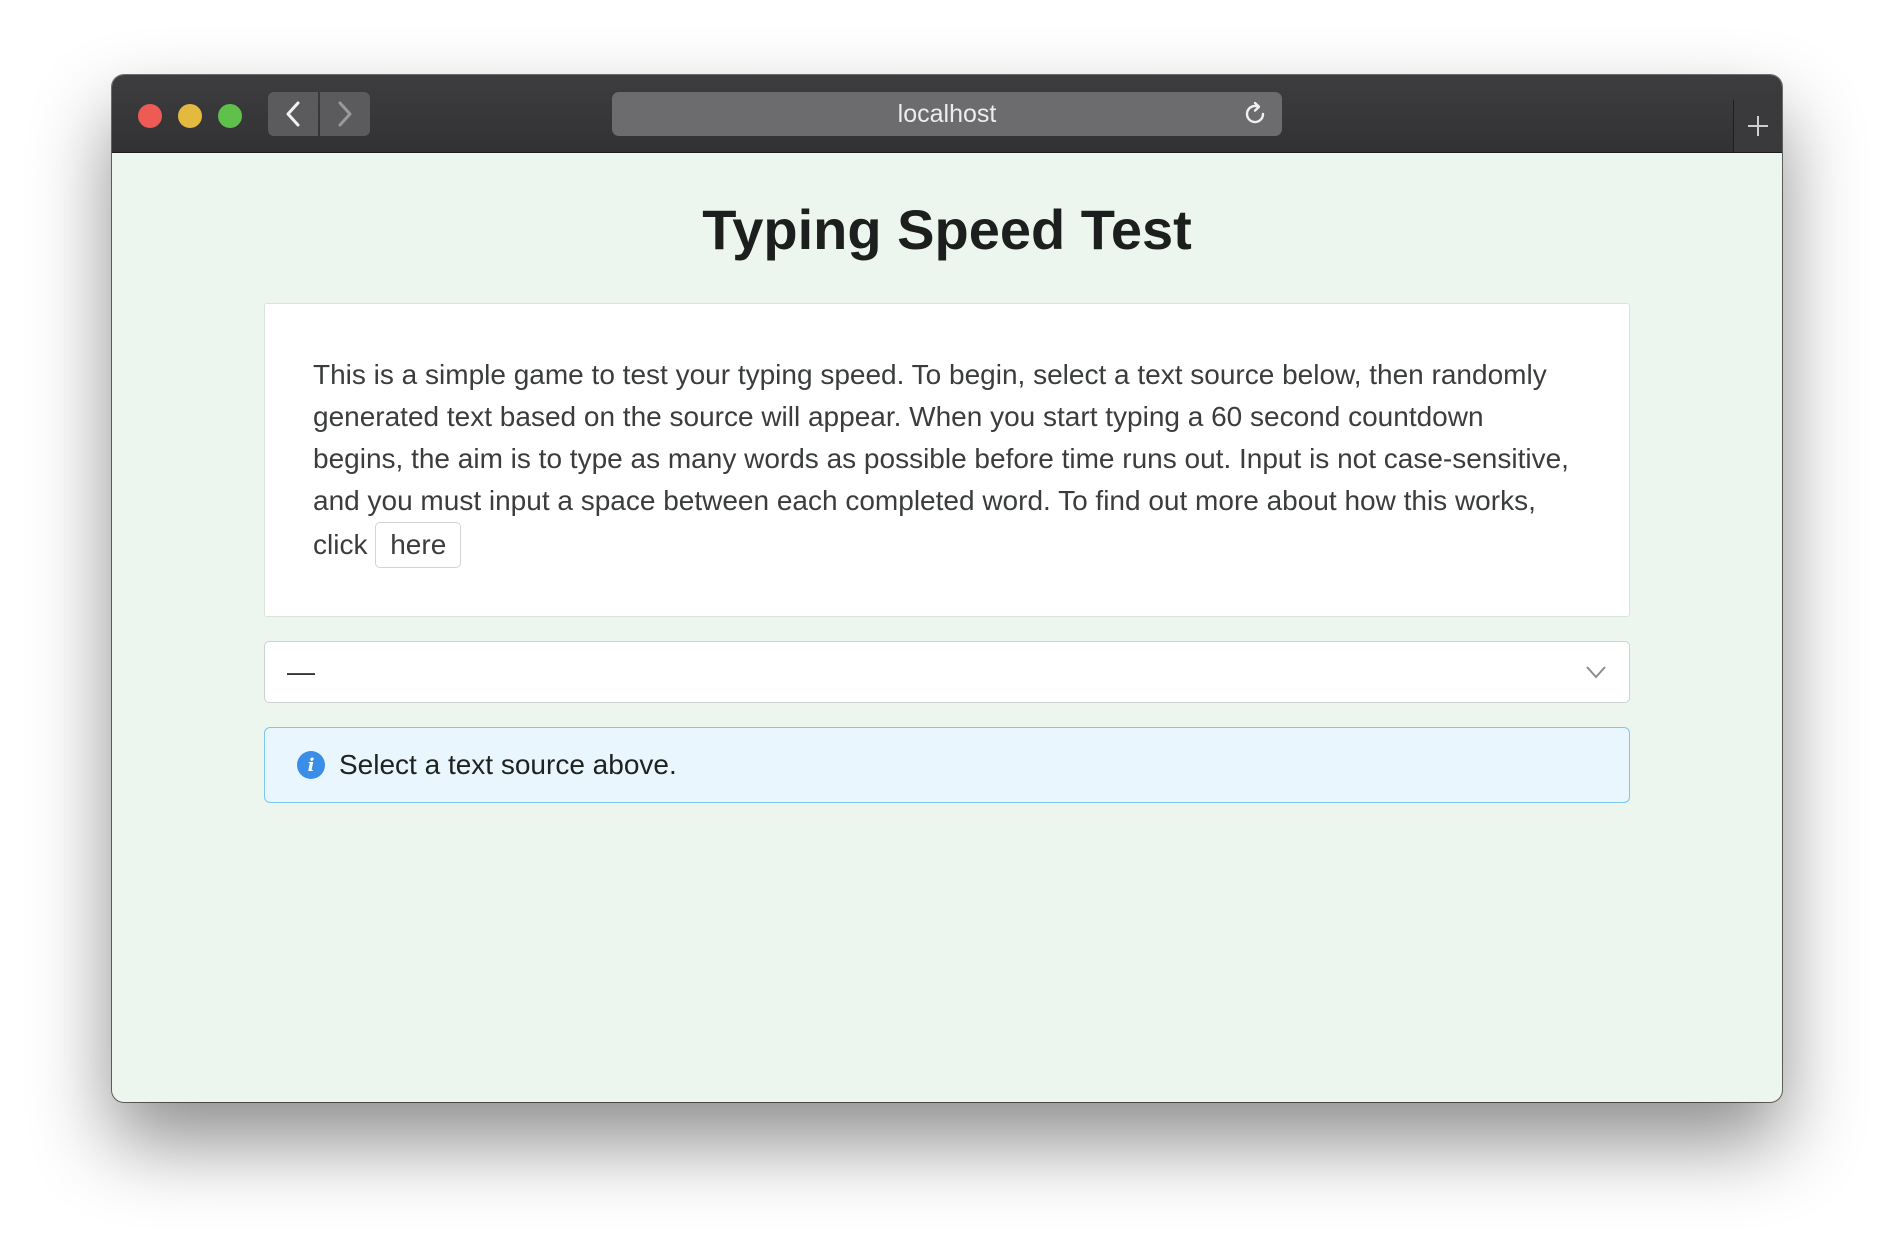 This screenshot has width=1894, height=1250. Describe the element at coordinates (947, 229) in the screenshot. I see `page-title: Typing Speed Test` at that location.